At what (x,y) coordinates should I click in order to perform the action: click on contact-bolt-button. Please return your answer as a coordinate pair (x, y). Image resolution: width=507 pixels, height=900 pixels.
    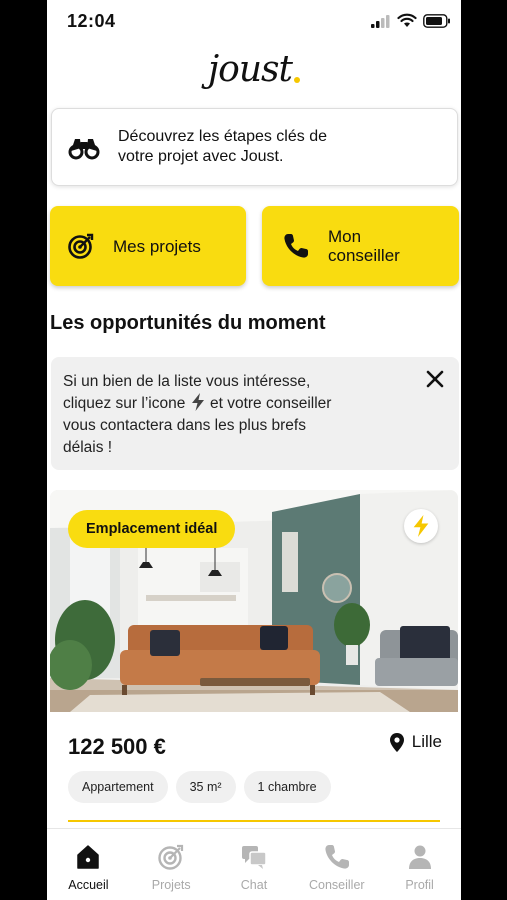
    Looking at the image, I should click on (421, 526).